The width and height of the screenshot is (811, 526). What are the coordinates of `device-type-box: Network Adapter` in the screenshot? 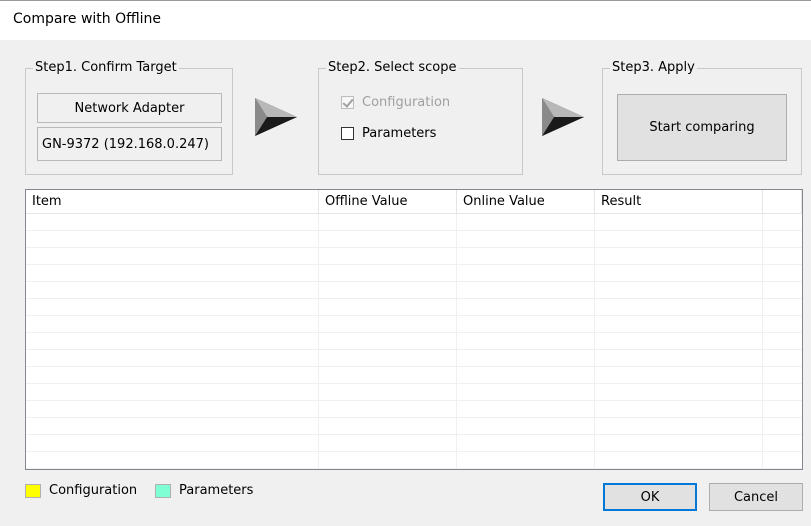 It's located at (129, 108).